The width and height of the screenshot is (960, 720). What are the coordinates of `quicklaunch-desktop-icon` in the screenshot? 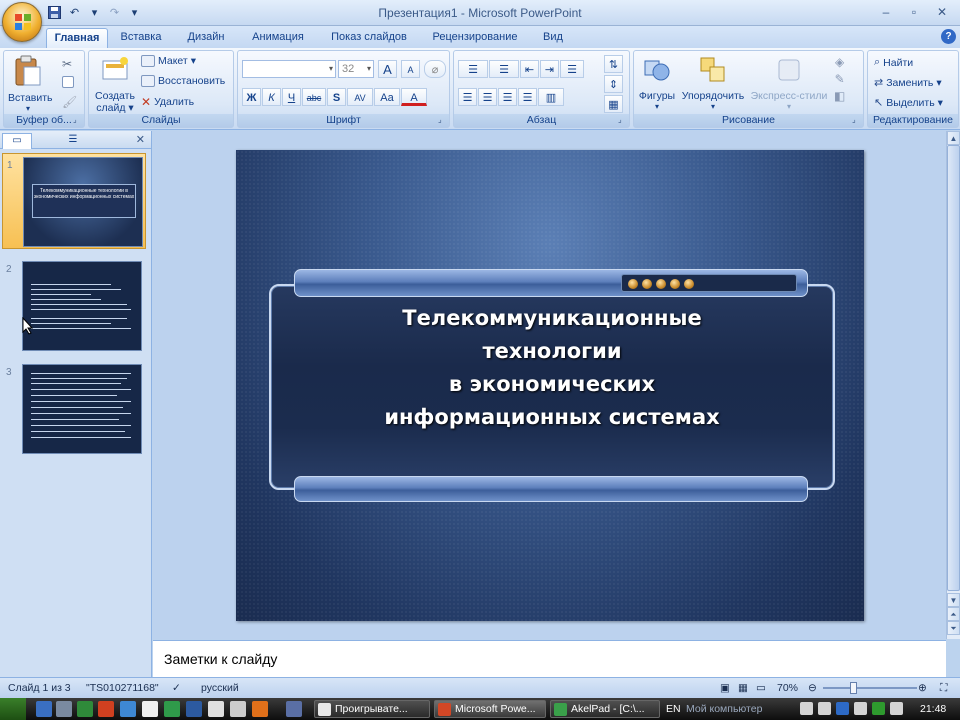 It's located at (44, 709).